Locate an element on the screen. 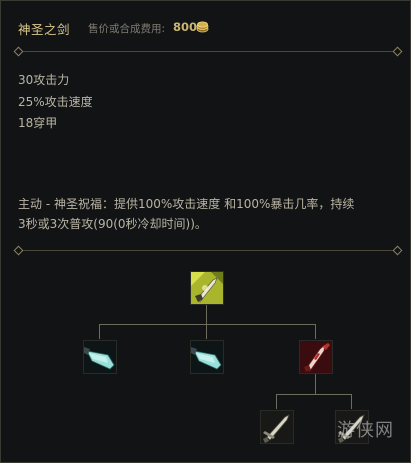 The height and width of the screenshot is (463, 411). recipe-connectors is located at coordinates (225, 357).